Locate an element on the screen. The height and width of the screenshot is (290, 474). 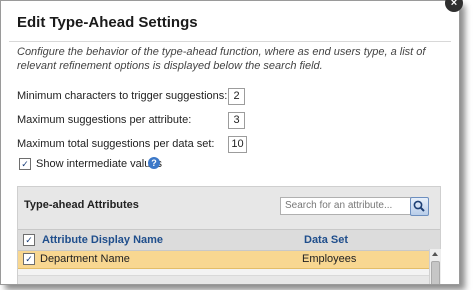
max-total-input: 10 is located at coordinates (237, 144).